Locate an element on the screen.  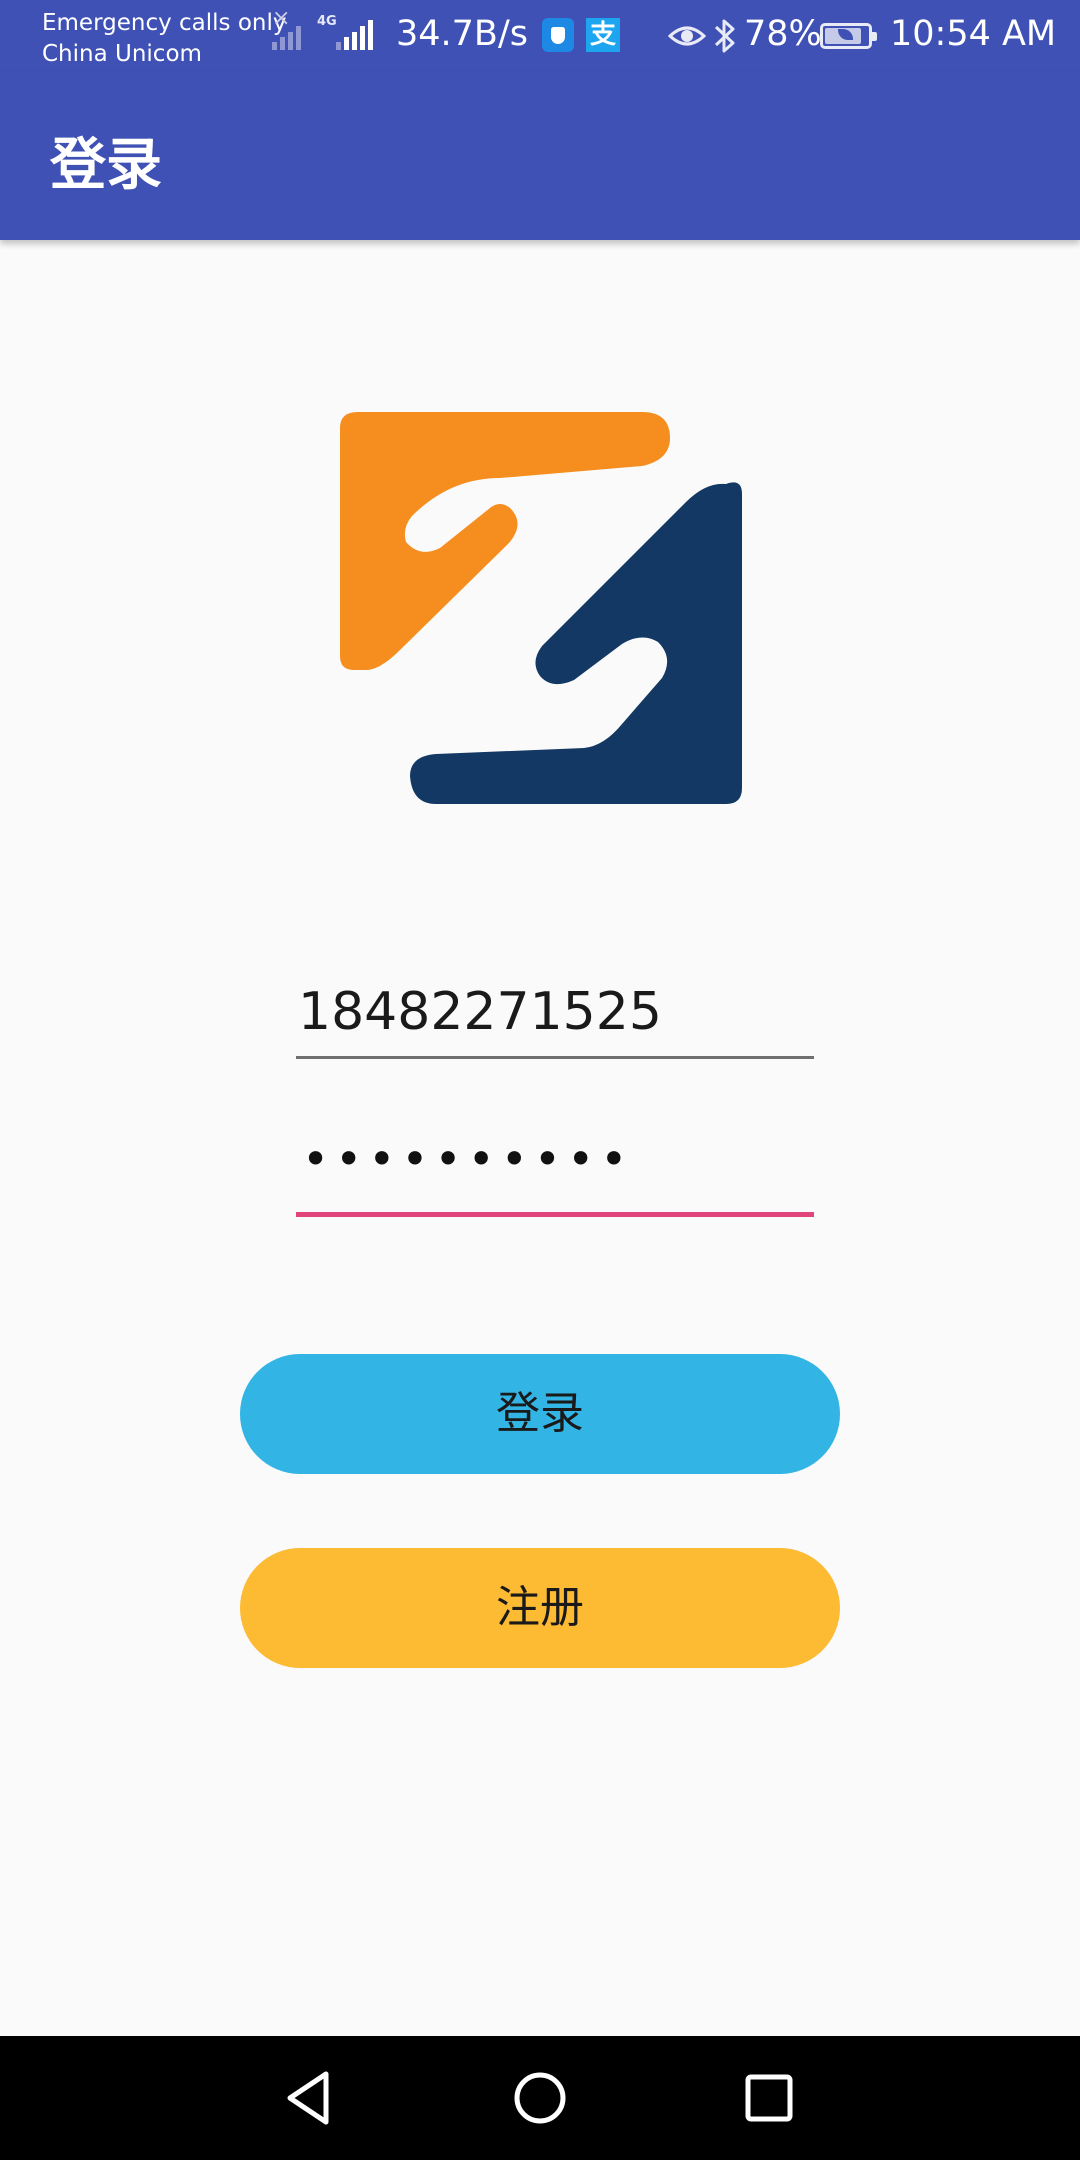
login-button: 登录 is located at coordinates (540, 1414).